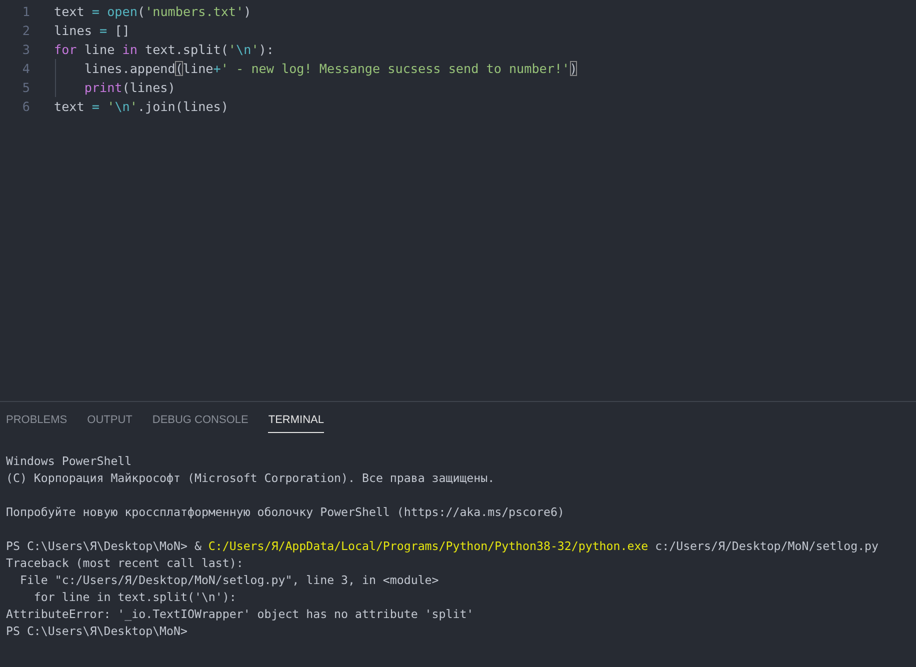  I want to click on terminal-line: PS C:\Users\Я\Desktop\MoN>, so click(97, 631).